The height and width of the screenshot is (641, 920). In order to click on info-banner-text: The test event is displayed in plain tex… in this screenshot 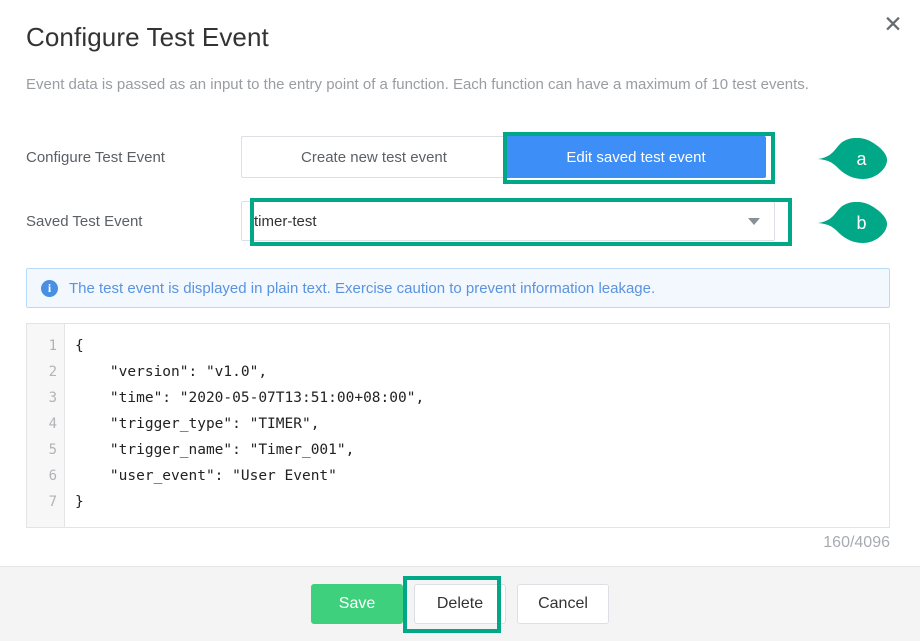, I will do `click(362, 288)`.